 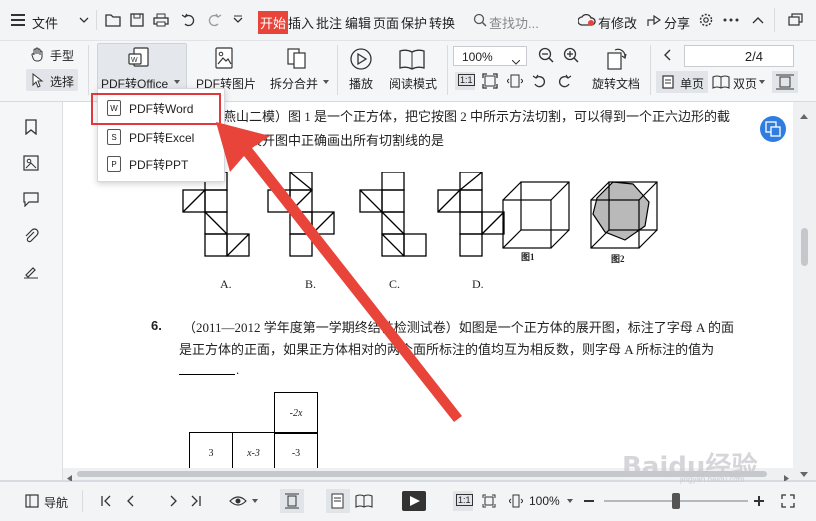 What do you see at coordinates (804, 291) in the screenshot?
I see `vertical-scrollbar` at bounding box center [804, 291].